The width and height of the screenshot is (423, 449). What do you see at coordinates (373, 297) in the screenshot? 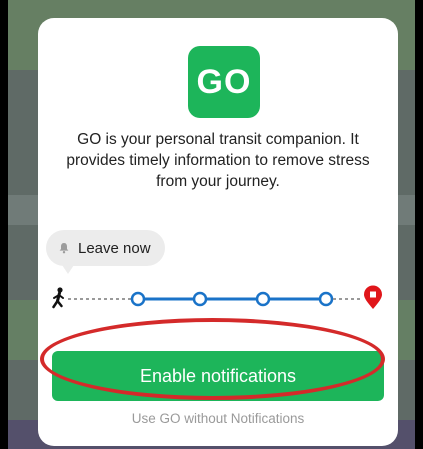
I see `destination-pin-icon` at bounding box center [373, 297].